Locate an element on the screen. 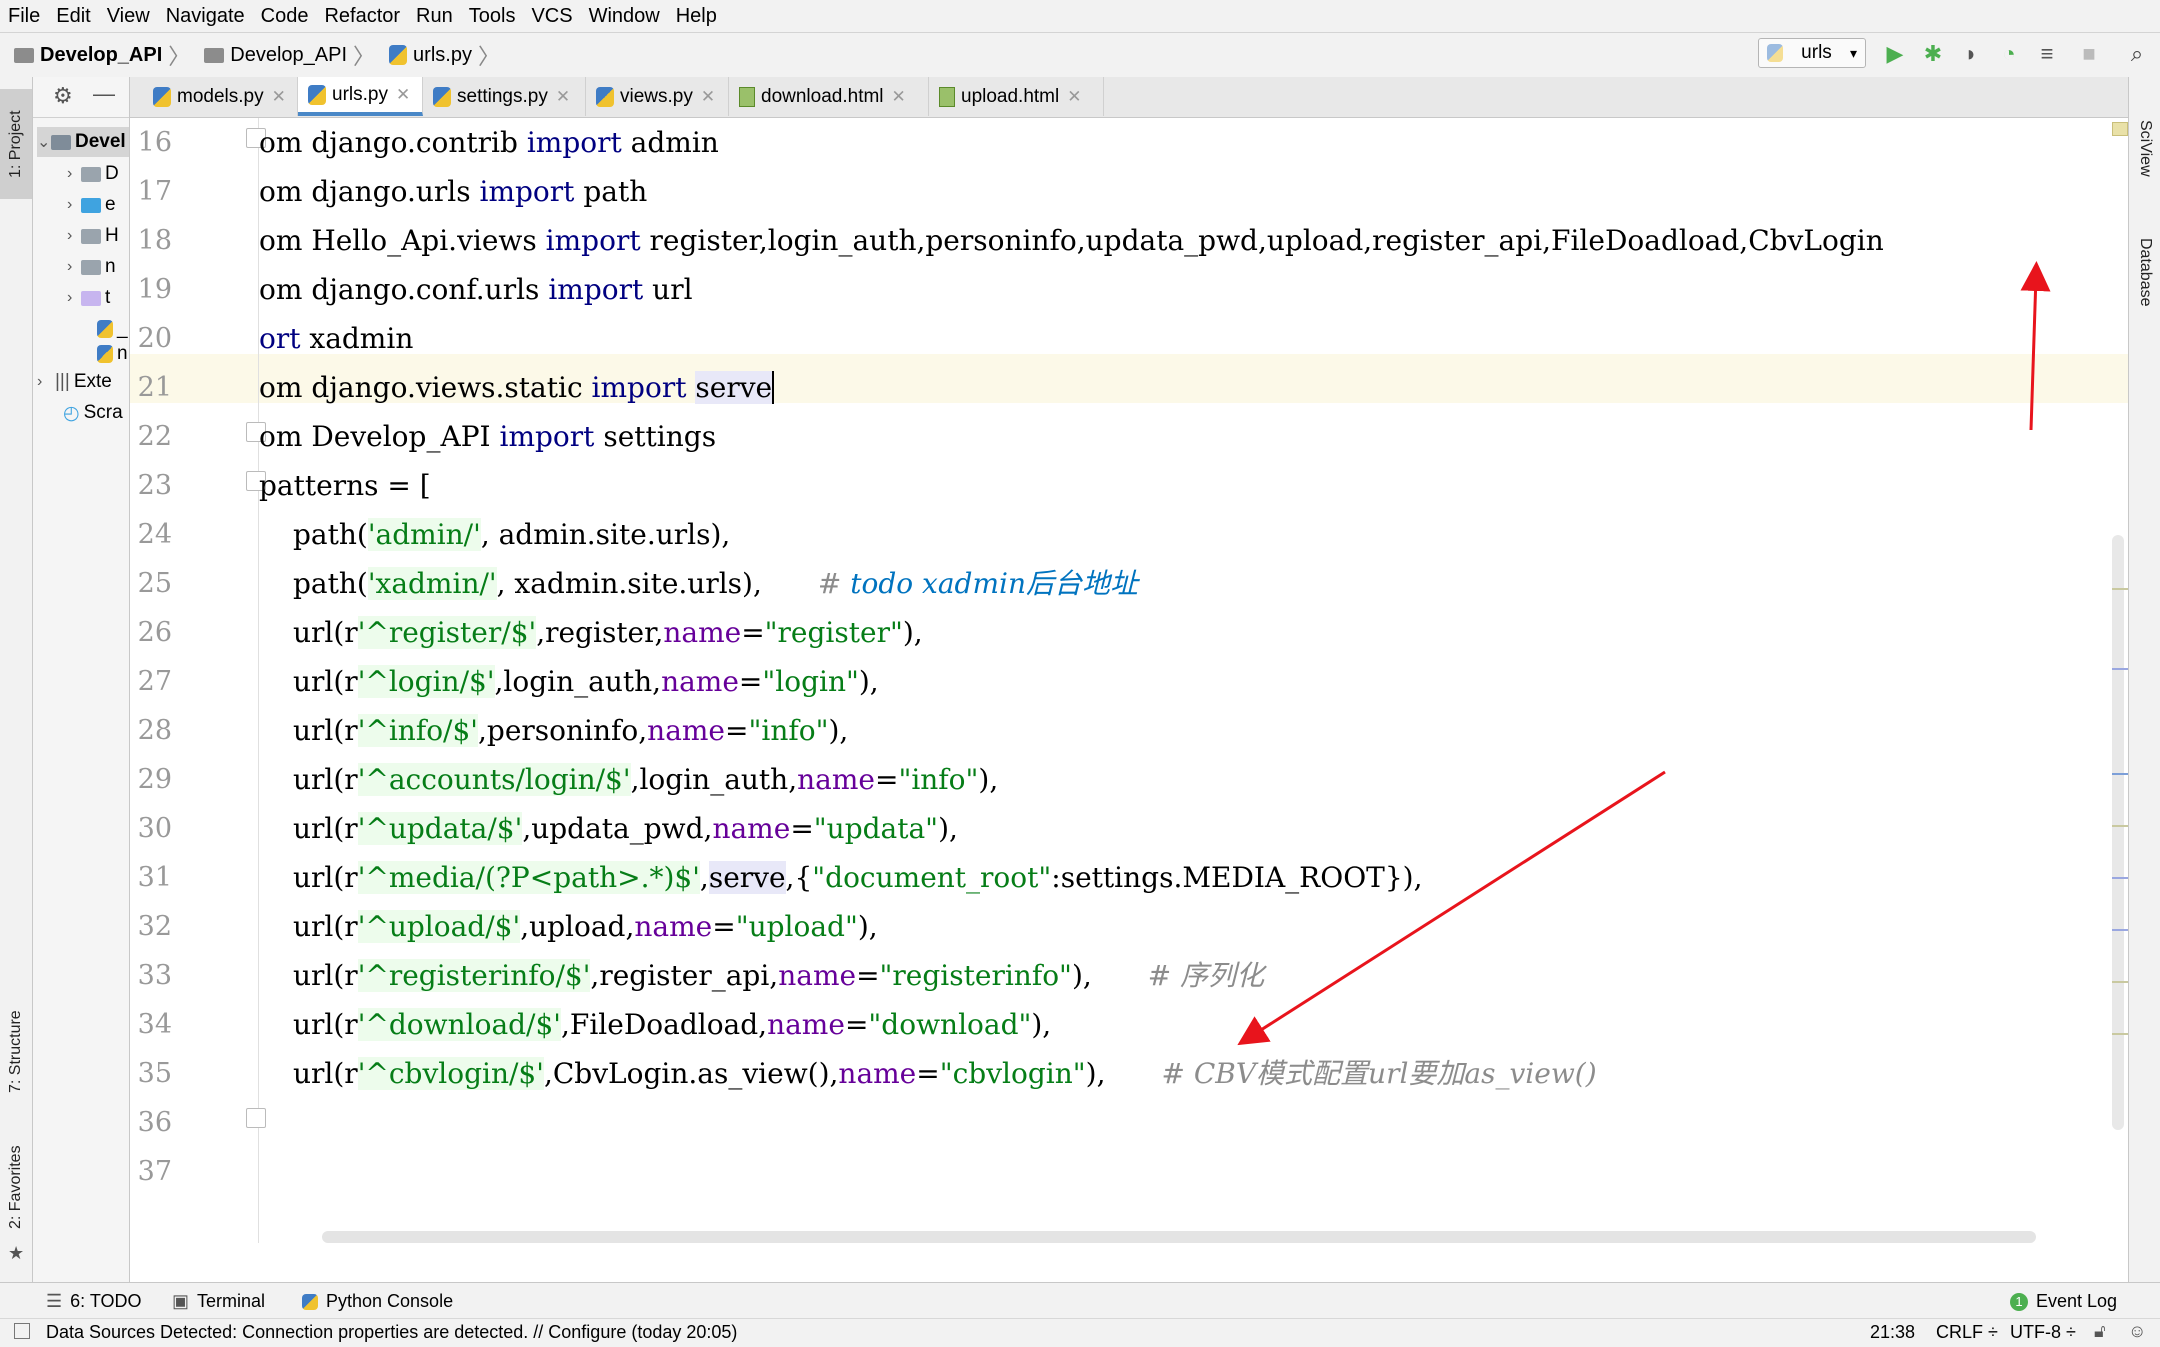 Image resolution: width=2160 pixels, height=1347 pixels. line-separator-select: CRLF ÷ is located at coordinates (1967, 1332).